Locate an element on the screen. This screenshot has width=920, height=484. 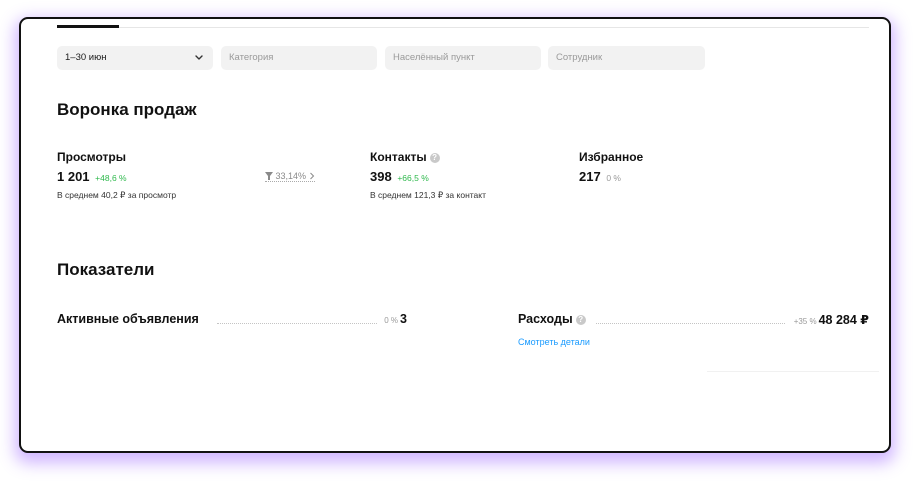
contacts-value: 398 is located at coordinates (381, 176).